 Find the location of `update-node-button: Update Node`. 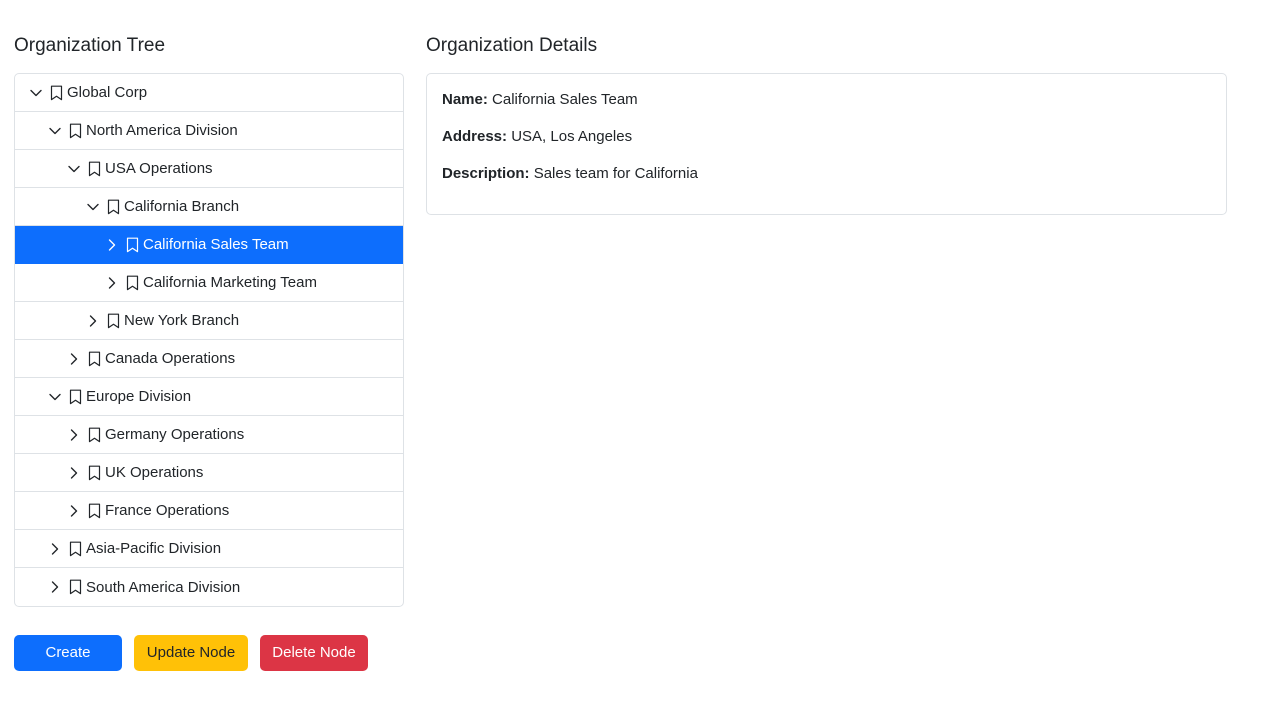

update-node-button: Update Node is located at coordinates (191, 653).